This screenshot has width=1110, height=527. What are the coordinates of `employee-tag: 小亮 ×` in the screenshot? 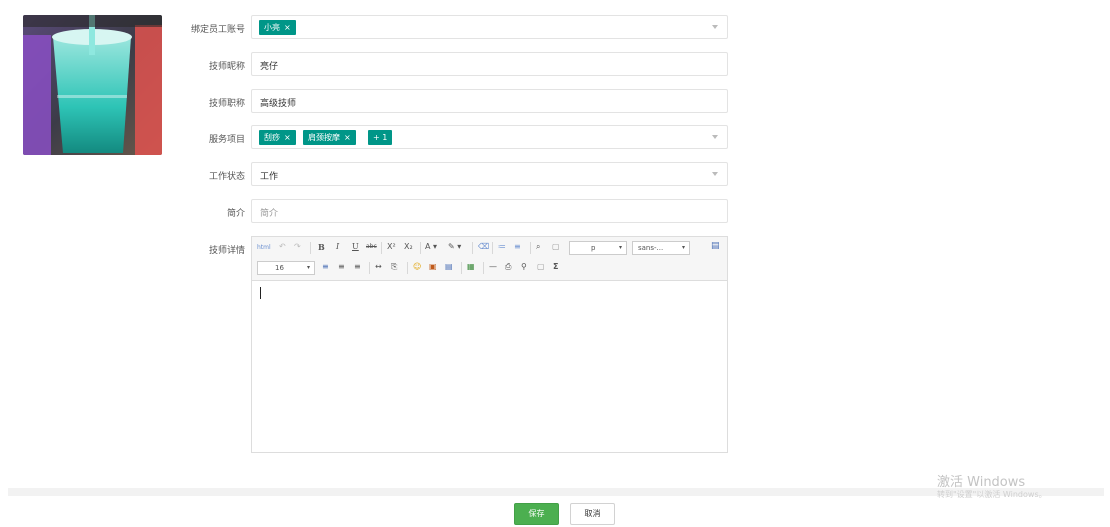 It's located at (277, 27).